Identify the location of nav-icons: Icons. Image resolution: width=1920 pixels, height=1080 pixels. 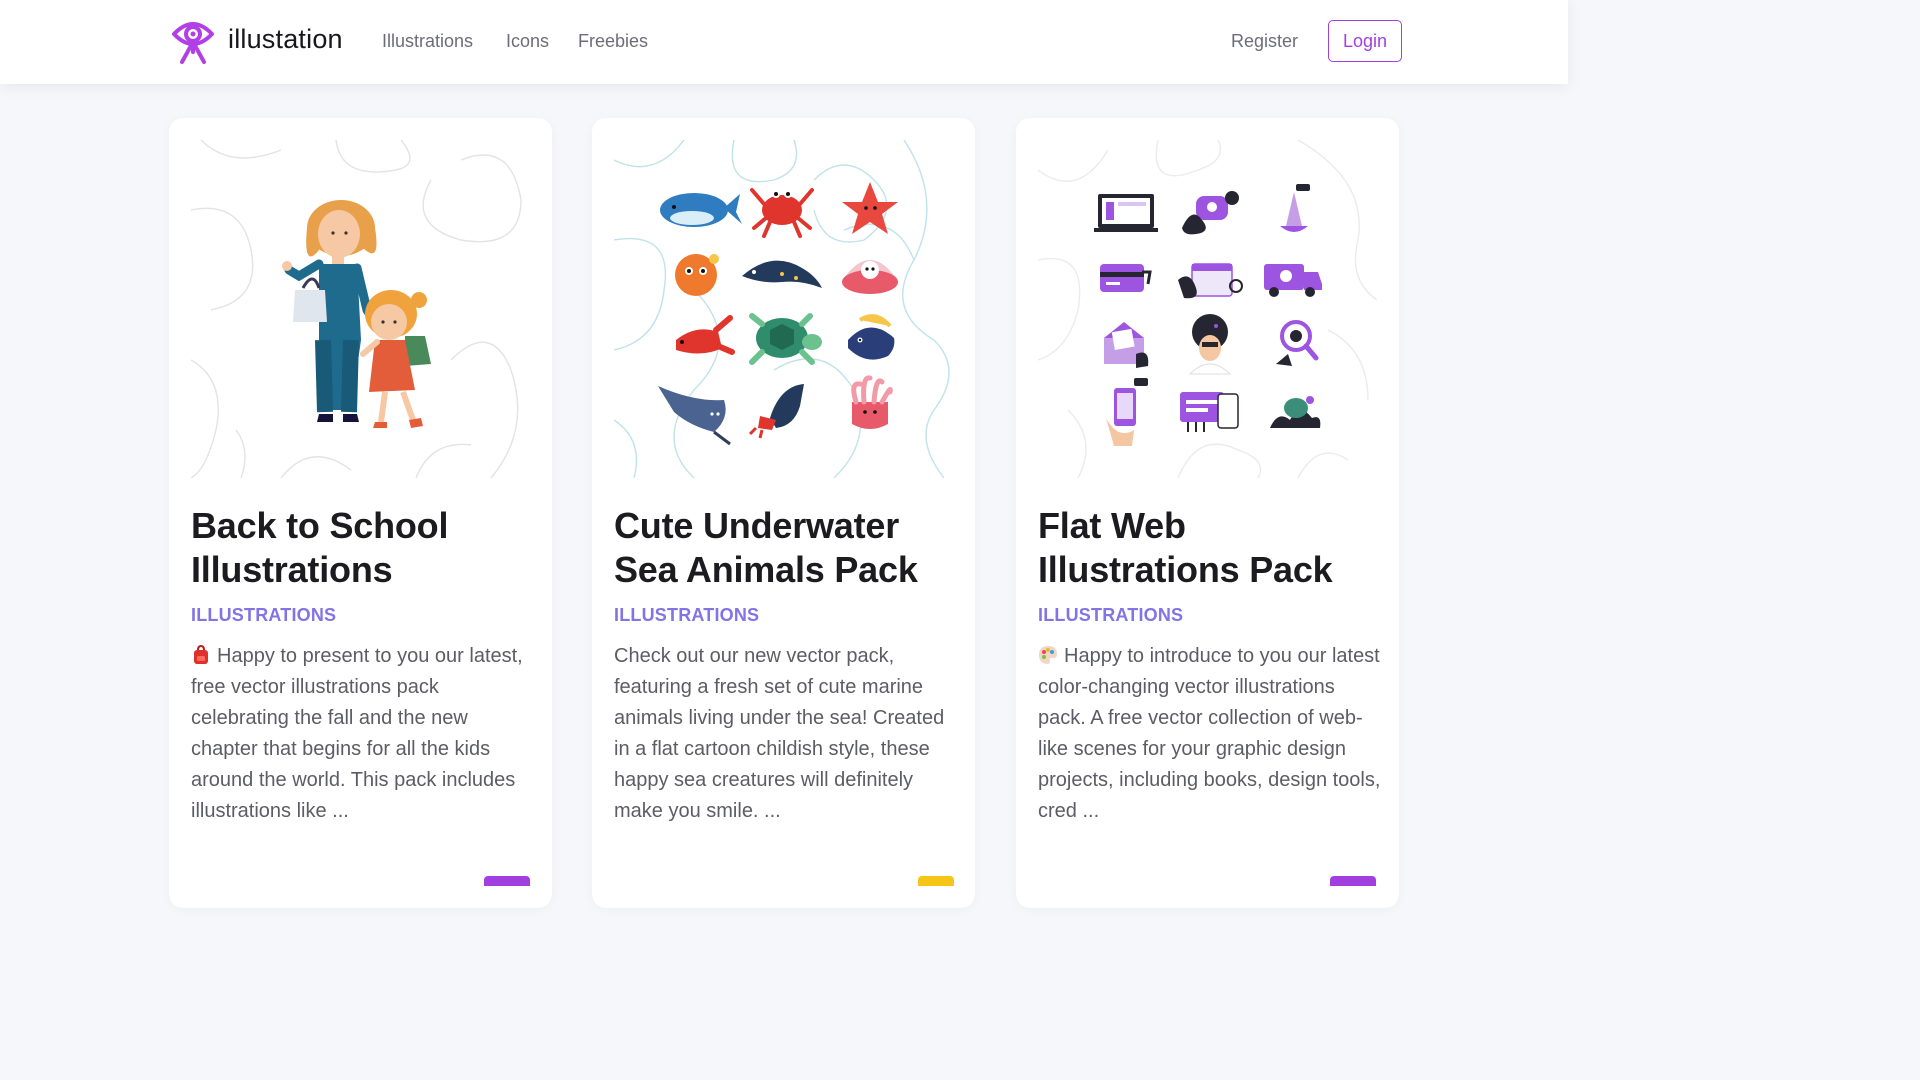
(527, 41).